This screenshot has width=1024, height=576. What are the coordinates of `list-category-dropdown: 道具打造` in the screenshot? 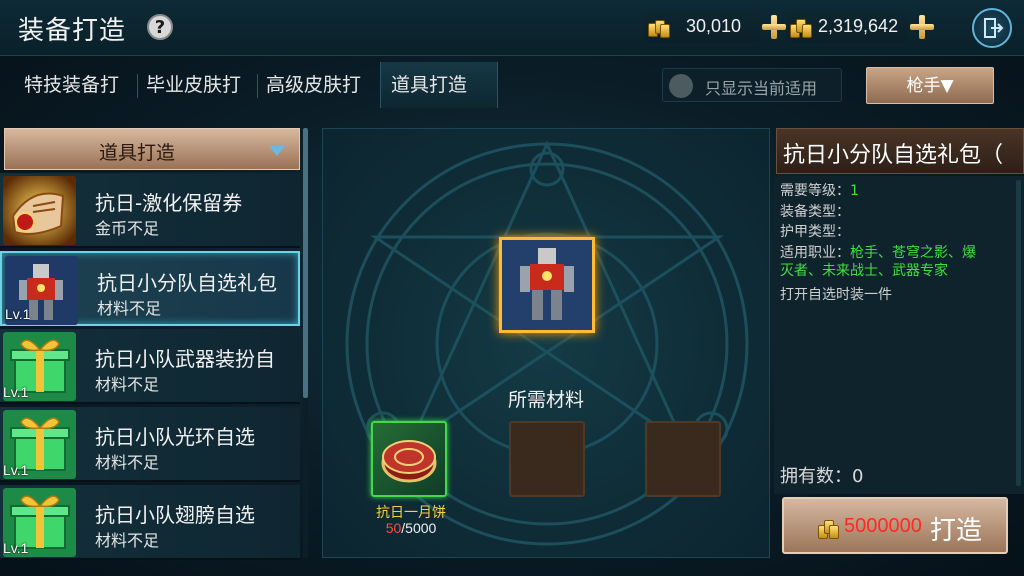 It's located at (152, 149).